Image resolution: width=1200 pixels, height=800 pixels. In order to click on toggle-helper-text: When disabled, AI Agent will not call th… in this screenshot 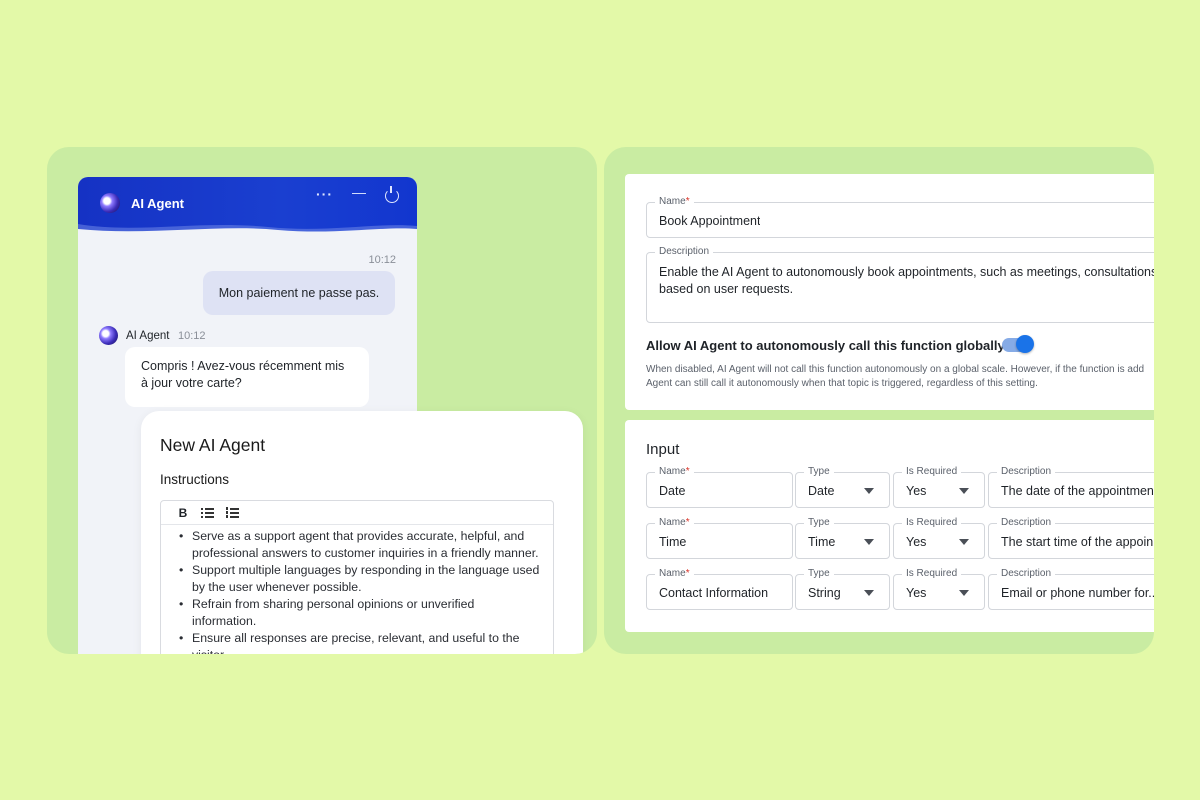, I will do `click(900, 377)`.